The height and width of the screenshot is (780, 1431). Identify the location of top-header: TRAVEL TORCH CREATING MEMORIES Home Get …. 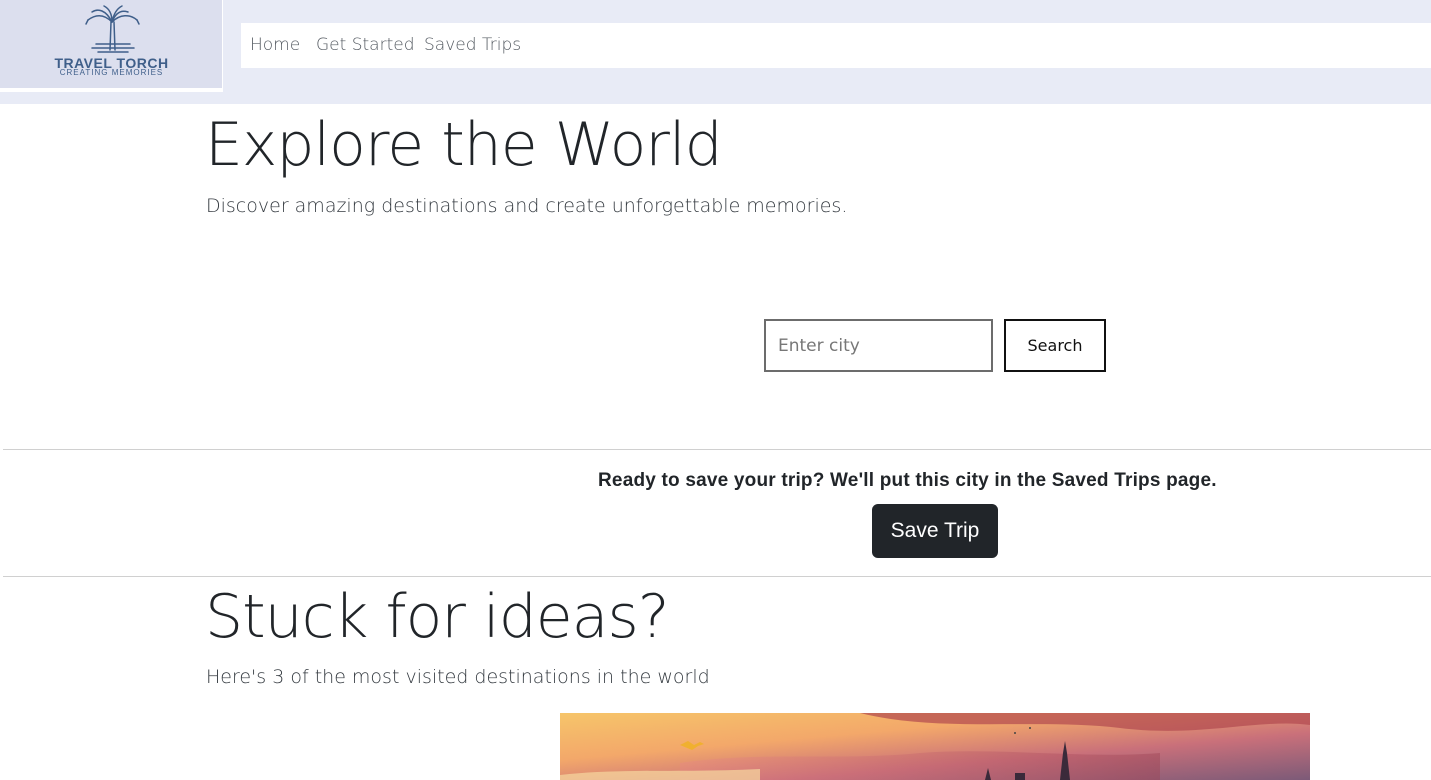
(715, 52).